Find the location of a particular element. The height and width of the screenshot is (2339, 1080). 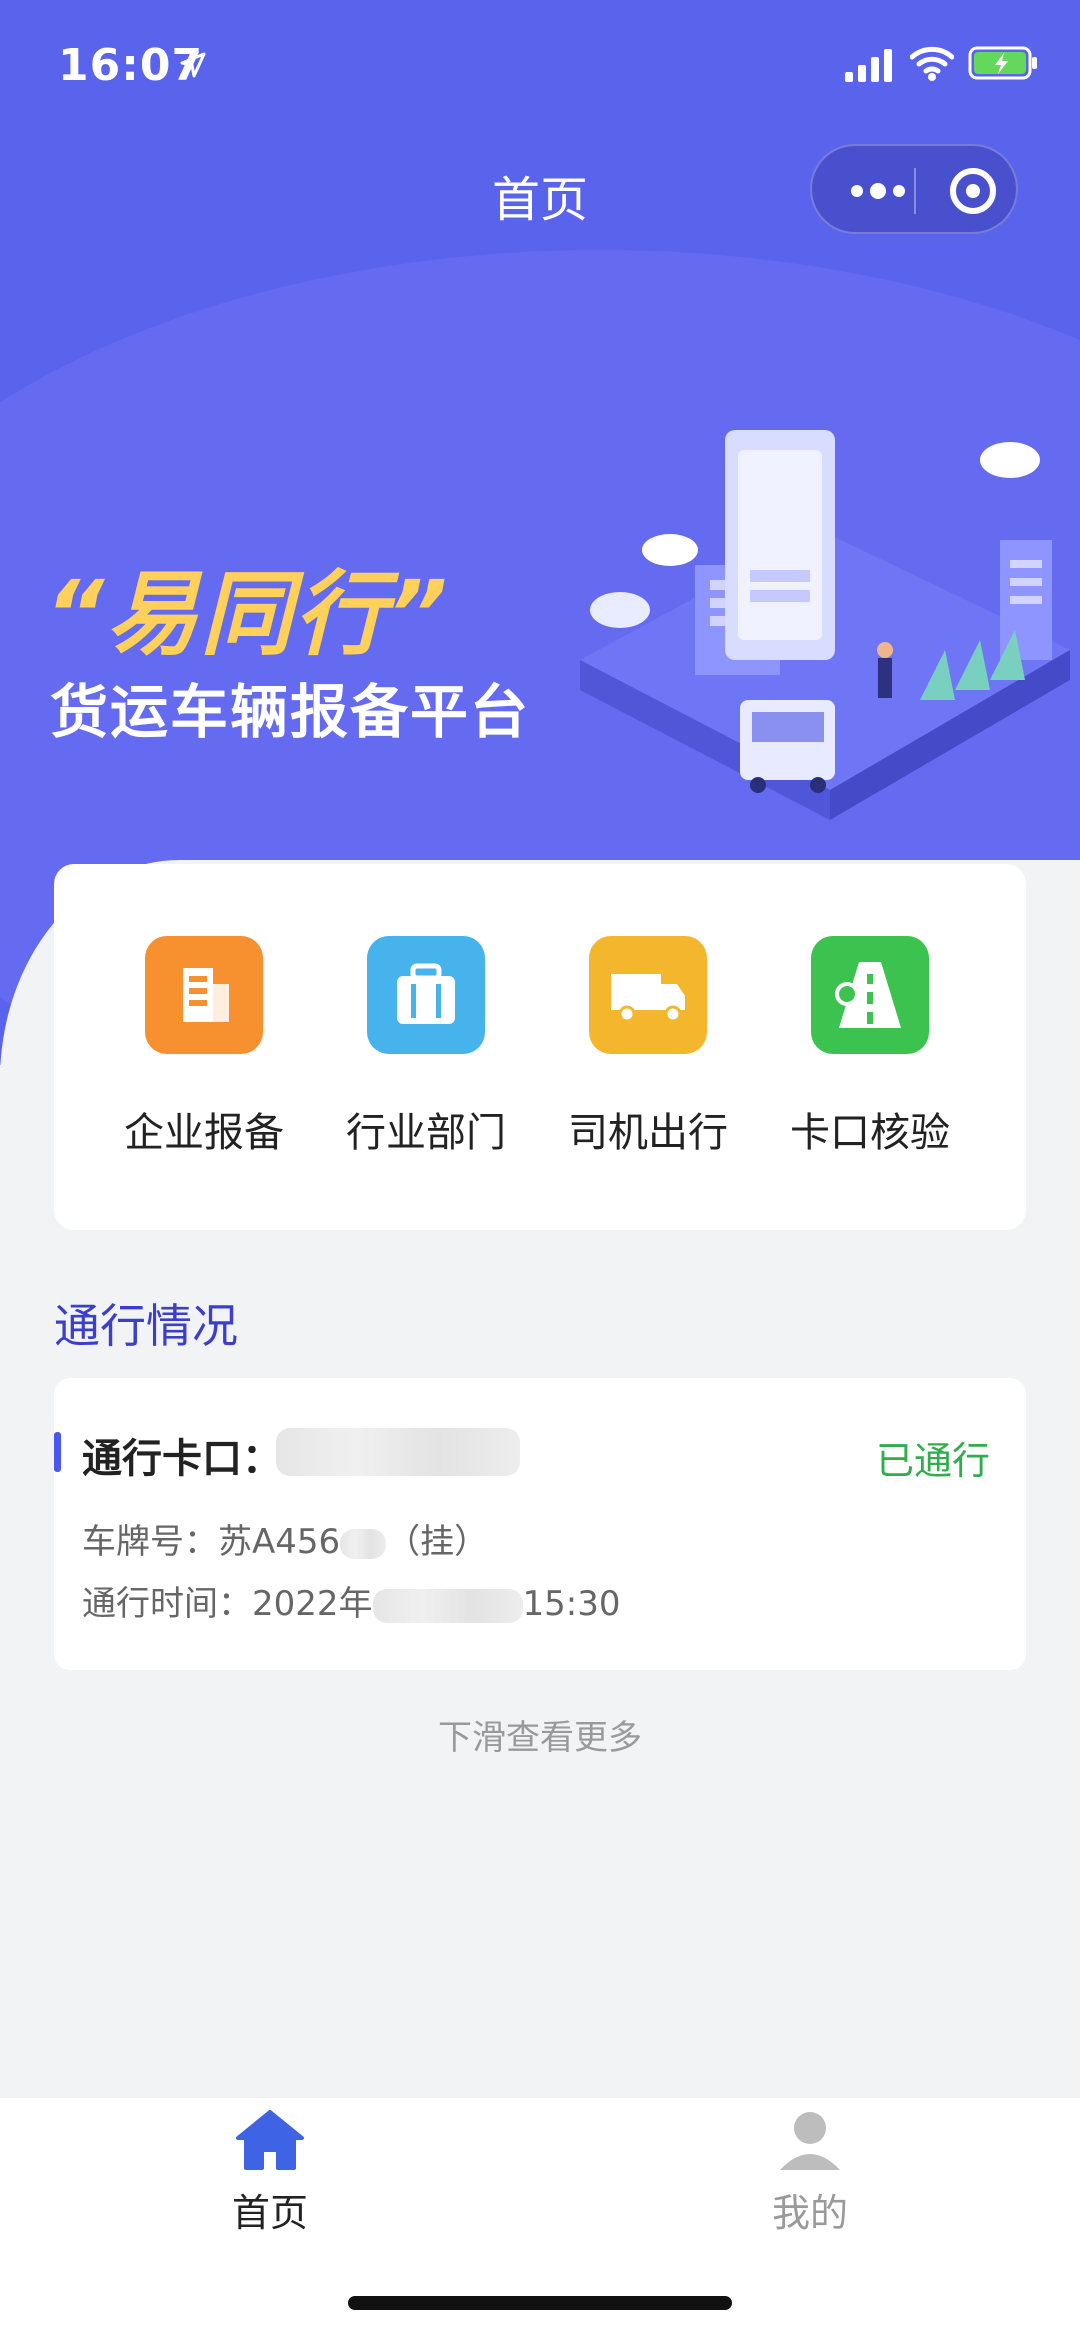

user-icon is located at coordinates (810, 2140).